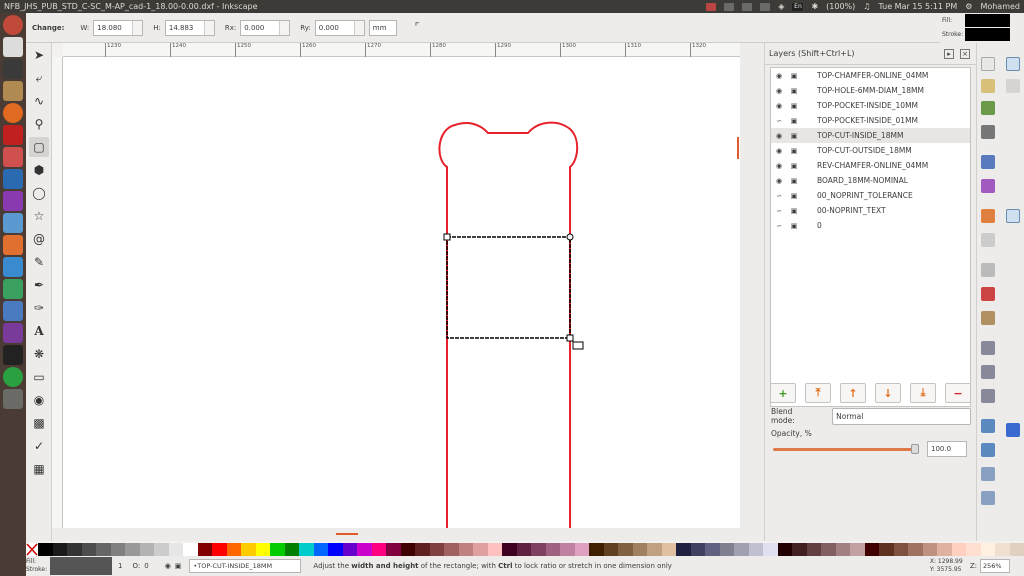  Describe the element at coordinates (146, 566) in the screenshot. I see `opacity-value: 0` at that location.